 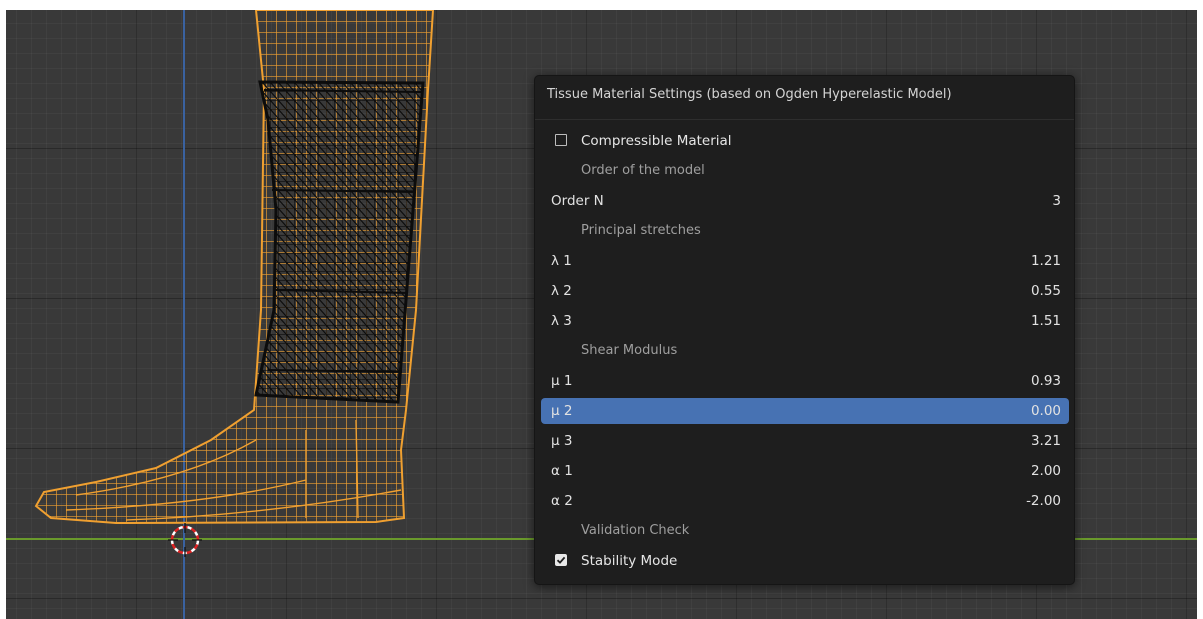 What do you see at coordinates (805, 411) in the screenshot?
I see `mu-2-field: μ 2 0.00` at bounding box center [805, 411].